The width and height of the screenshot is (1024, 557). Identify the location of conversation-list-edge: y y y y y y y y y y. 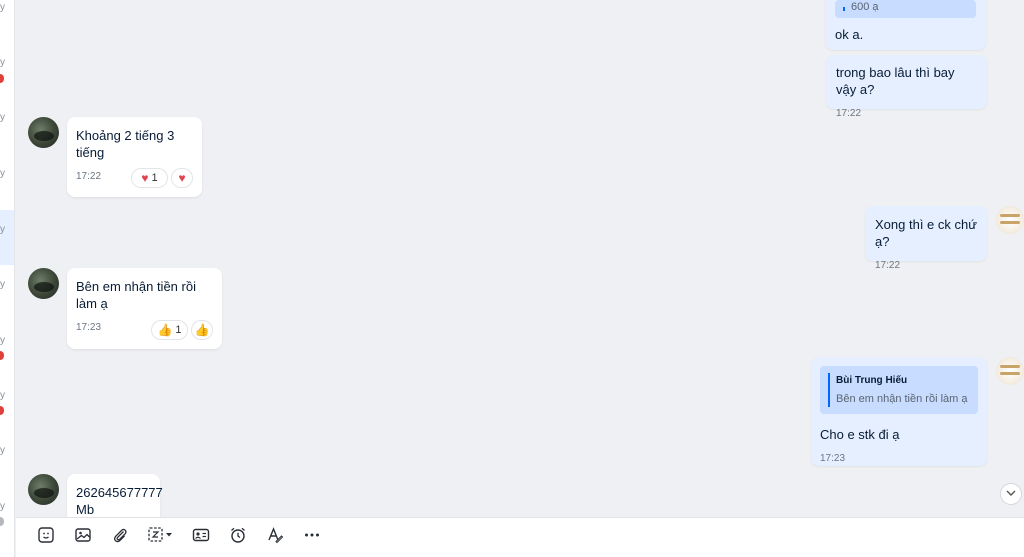
(7, 278).